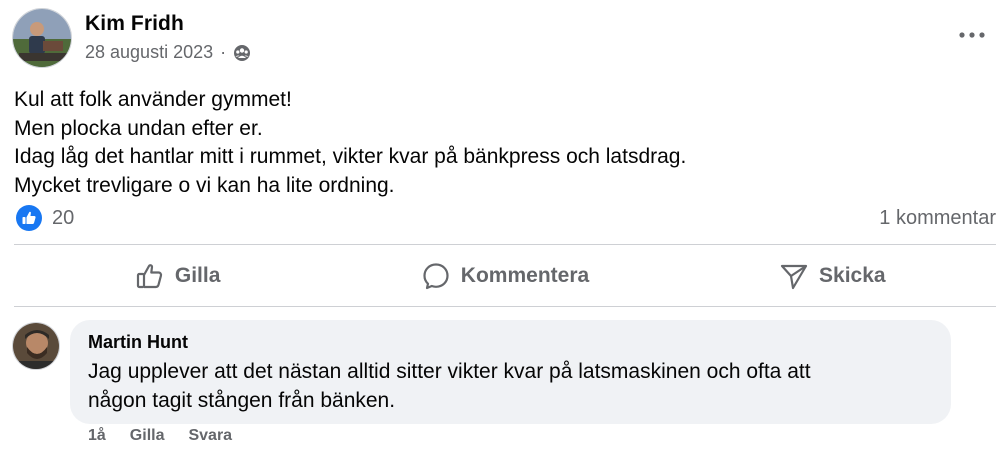 This screenshot has width=1008, height=451. I want to click on like-button: Gilla, so click(177, 276).